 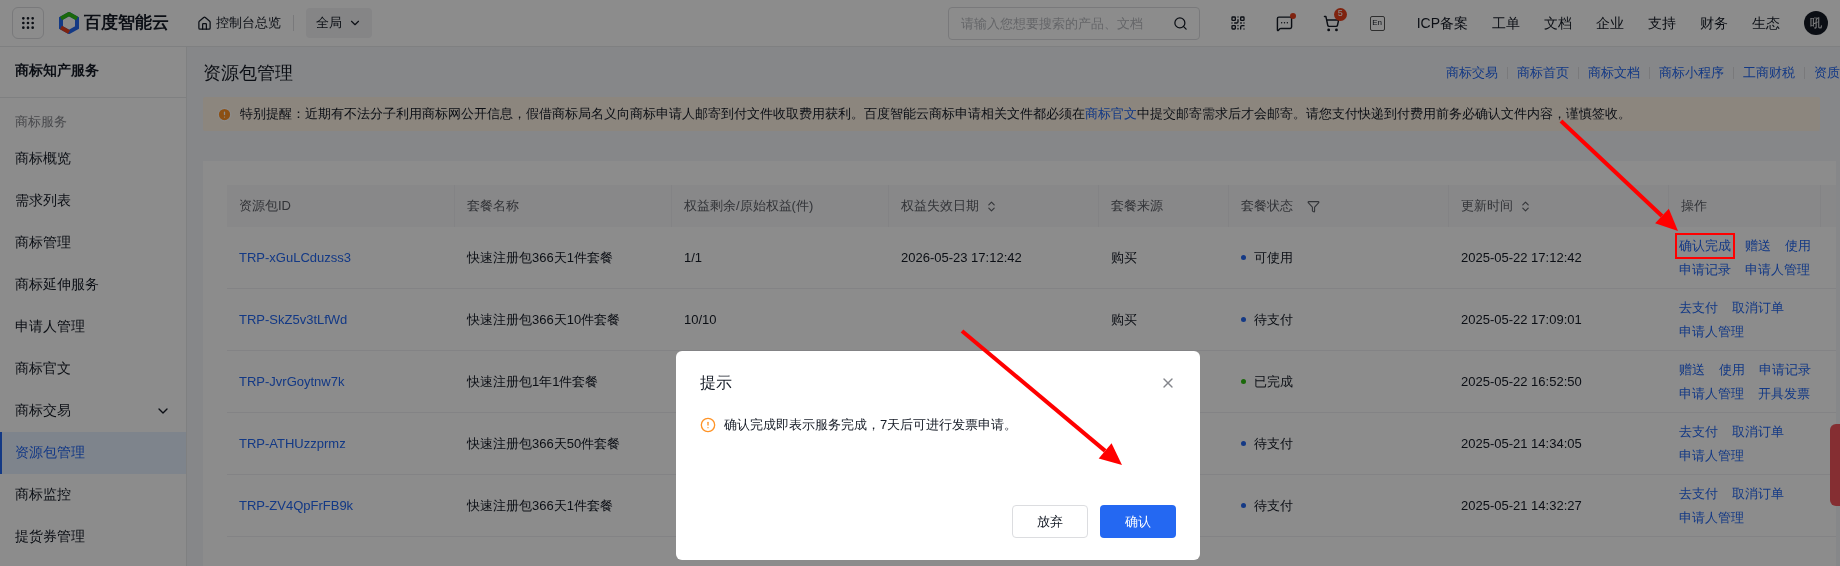 I want to click on notice-link: 商标官文, so click(x=1111, y=114).